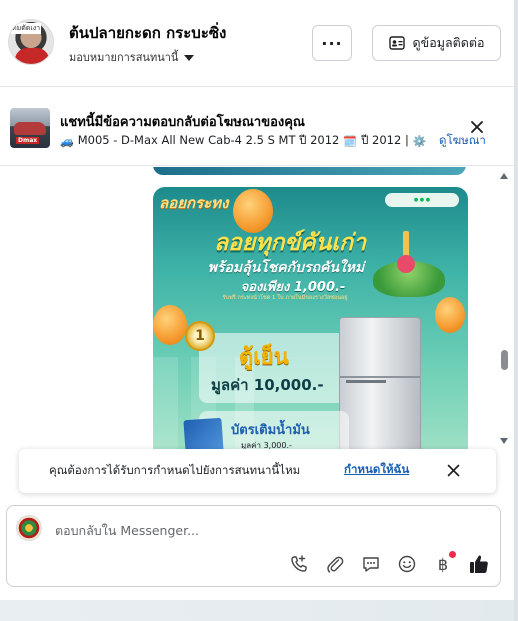  Describe the element at coordinates (29, 528) in the screenshot. I see `page-avatar` at that location.